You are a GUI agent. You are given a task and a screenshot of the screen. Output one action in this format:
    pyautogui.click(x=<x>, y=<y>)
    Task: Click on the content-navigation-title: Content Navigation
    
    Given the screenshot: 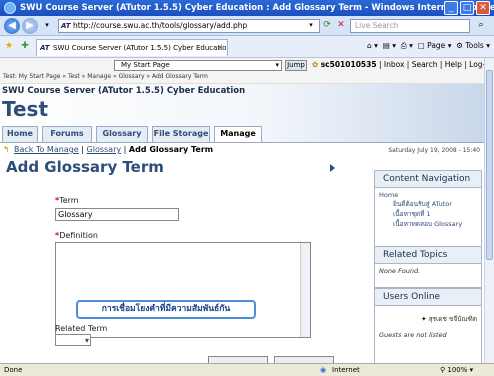 What is the action you would take?
    pyautogui.click(x=428, y=179)
    